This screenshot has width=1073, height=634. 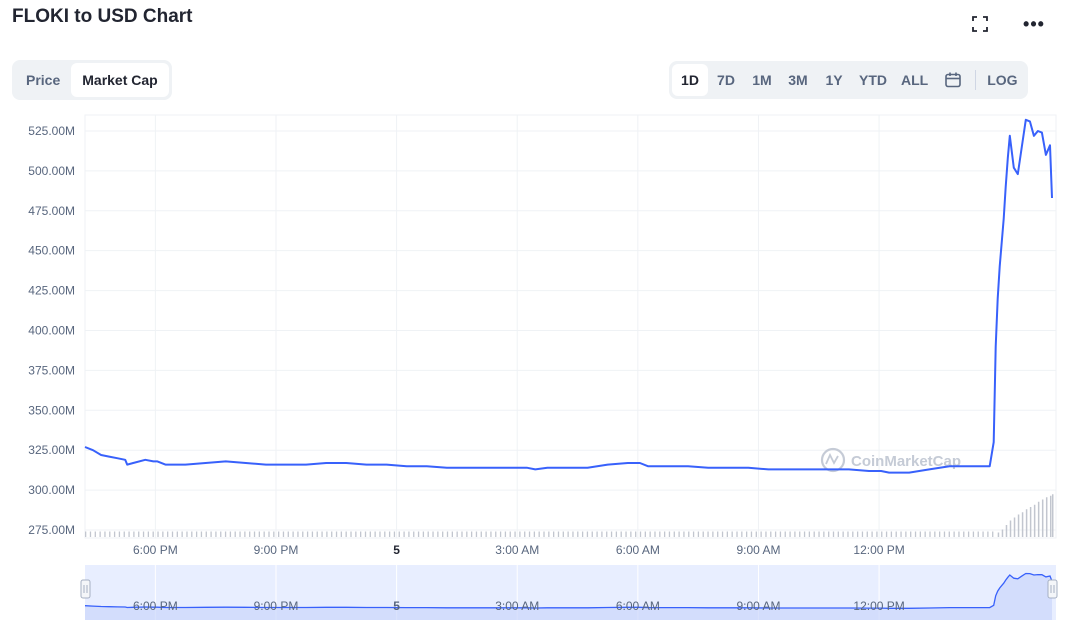 I want to click on range-ytd-button: YTD, so click(x=873, y=80).